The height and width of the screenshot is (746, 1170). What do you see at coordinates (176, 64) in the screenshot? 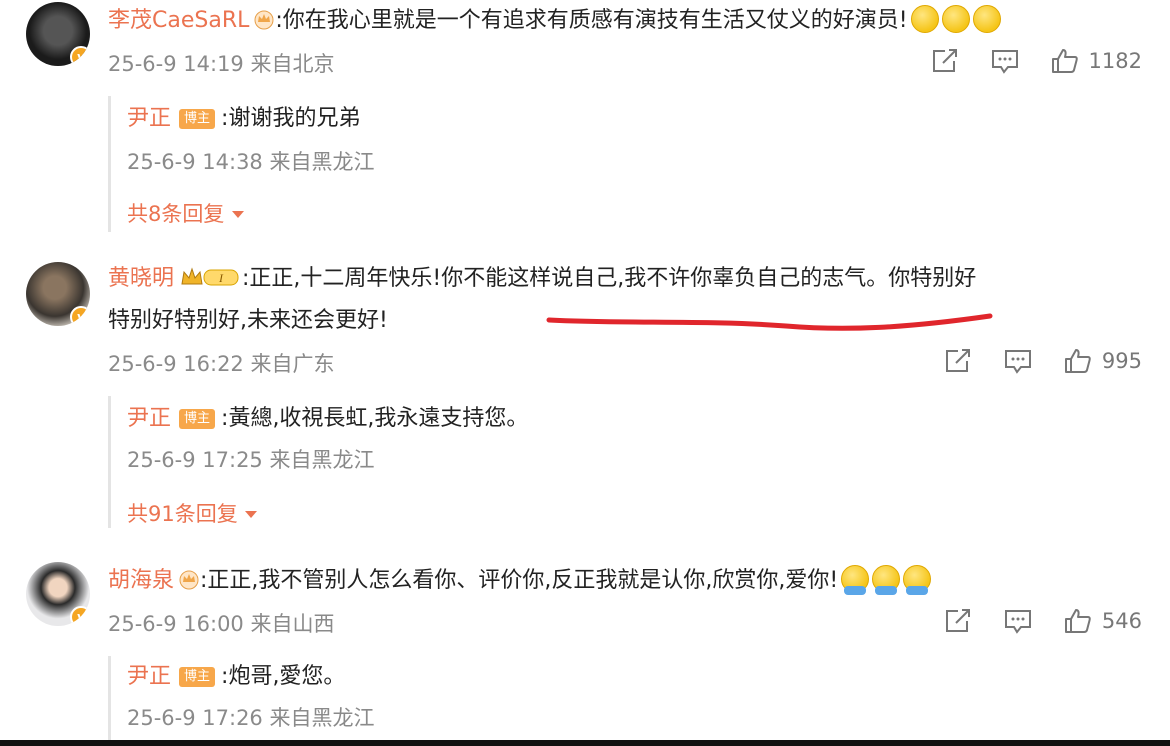
I see `comment-time: 25-6-9 14:19` at bounding box center [176, 64].